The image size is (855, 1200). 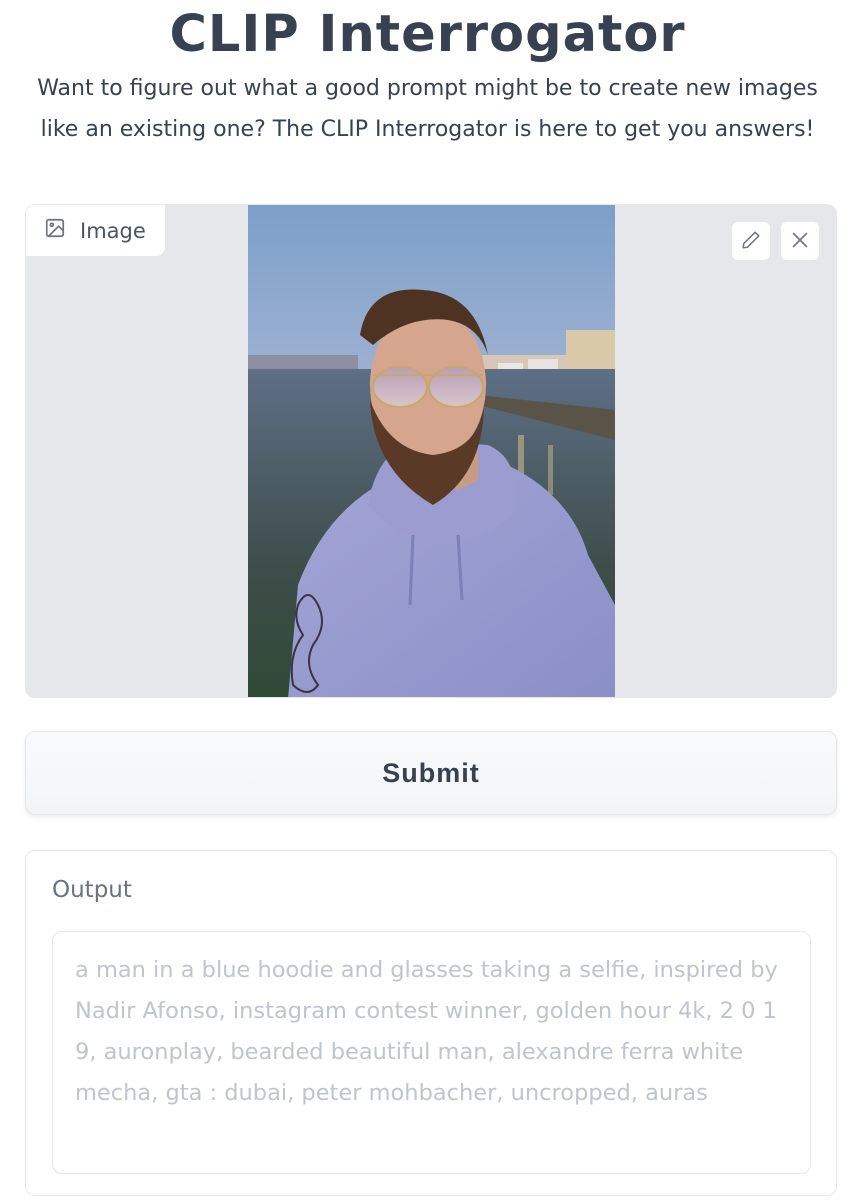 I want to click on pencil-icon, so click(x=751, y=241).